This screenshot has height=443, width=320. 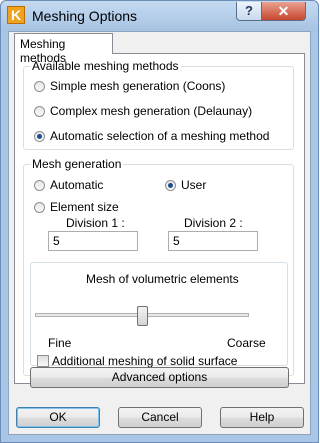 What do you see at coordinates (159, 16) in the screenshot?
I see `title-bar: K Meshing Options ? ✕` at bounding box center [159, 16].